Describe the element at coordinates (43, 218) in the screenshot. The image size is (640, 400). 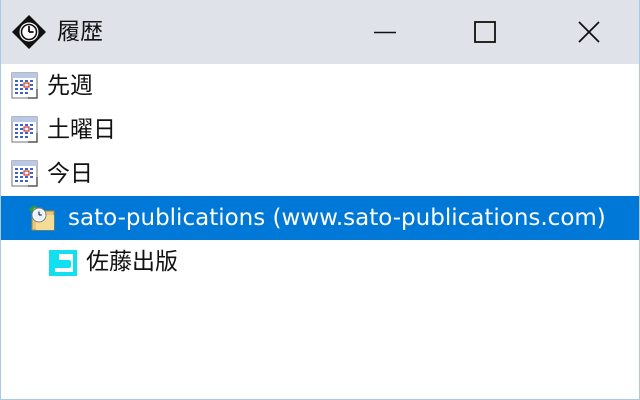
I see `web-folder-icon` at that location.